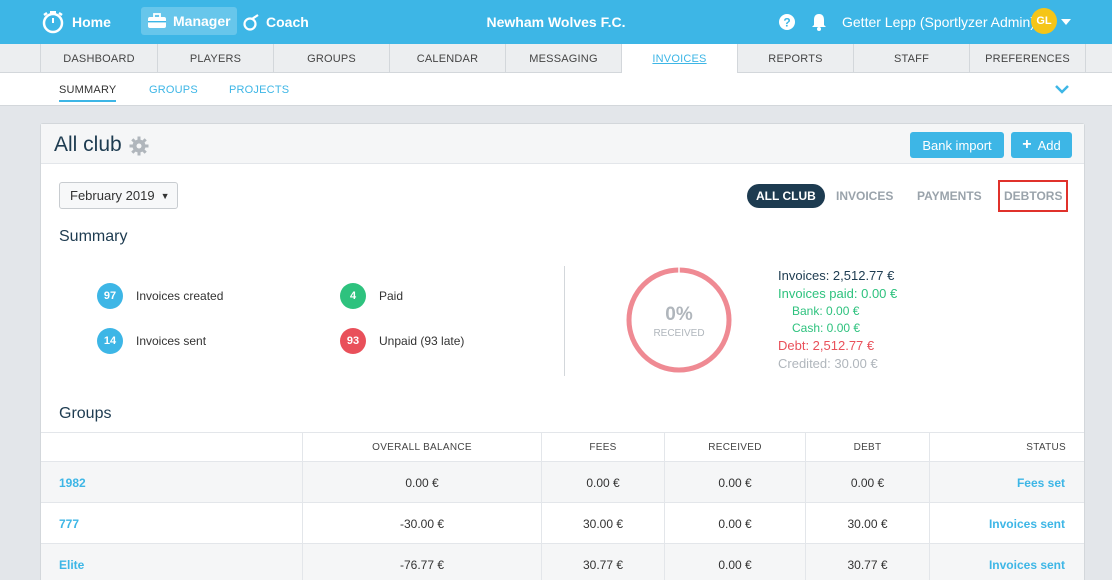  What do you see at coordinates (562, 144) in the screenshot?
I see `card-header: All club Bank import + Add` at bounding box center [562, 144].